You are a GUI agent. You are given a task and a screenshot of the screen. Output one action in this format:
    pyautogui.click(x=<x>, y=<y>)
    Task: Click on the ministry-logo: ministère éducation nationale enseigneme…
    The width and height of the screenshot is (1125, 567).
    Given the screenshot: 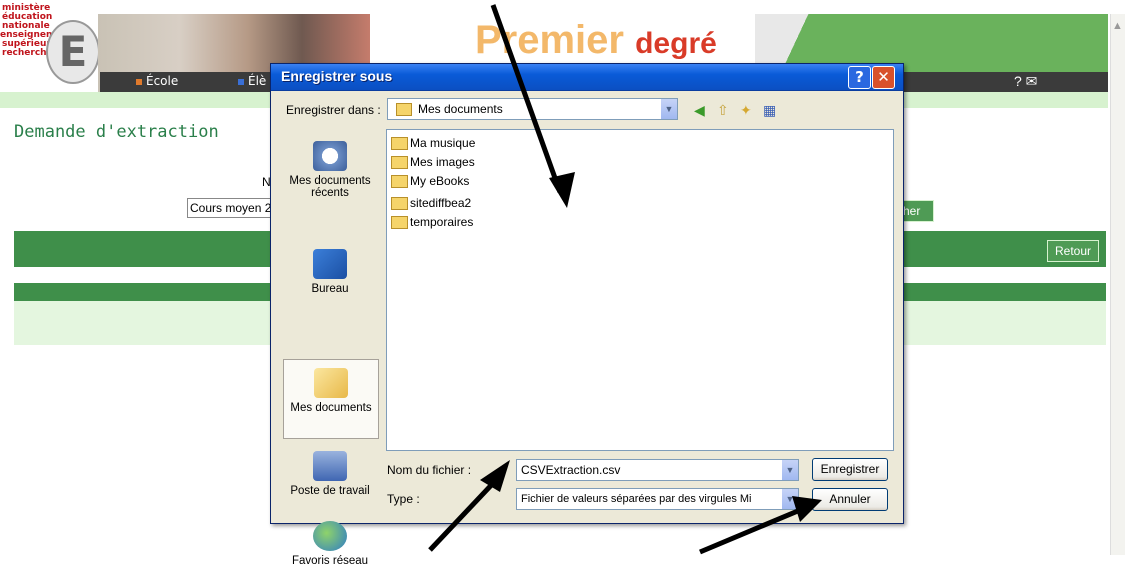 What is the action you would take?
    pyautogui.click(x=50, y=50)
    